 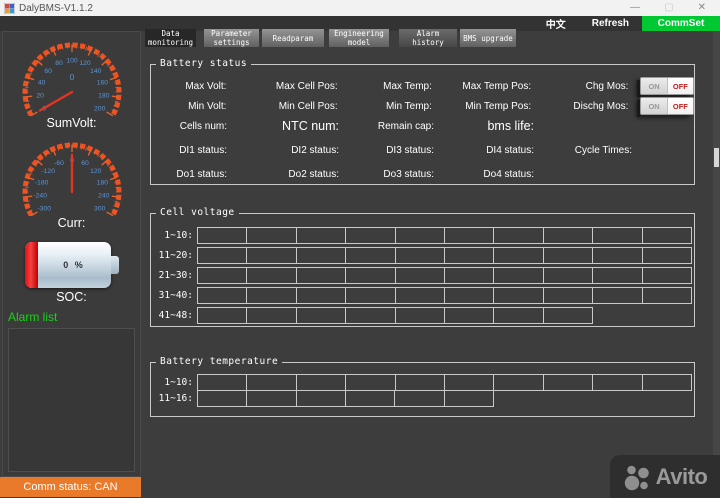 What do you see at coordinates (96, 171) in the screenshot?
I see `svg-text: 120` at bounding box center [96, 171].